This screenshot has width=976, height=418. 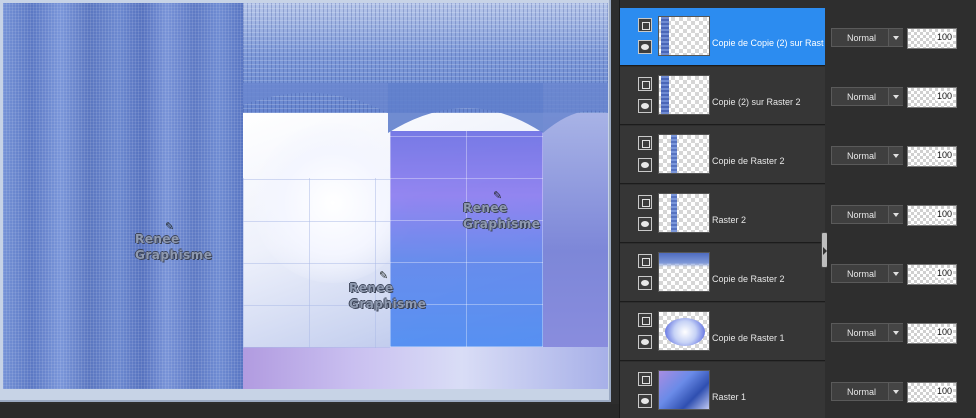 What do you see at coordinates (729, 397) in the screenshot?
I see `layer-name: Raster 1` at bounding box center [729, 397].